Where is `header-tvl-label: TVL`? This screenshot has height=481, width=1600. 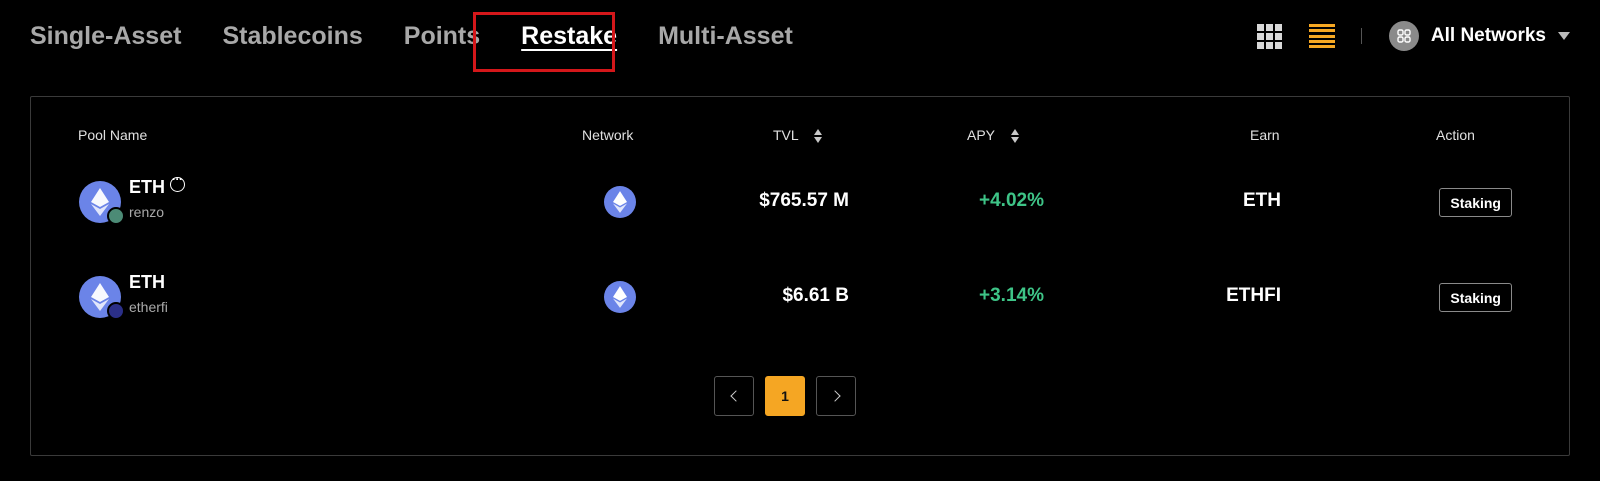 header-tvl-label: TVL is located at coordinates (786, 135).